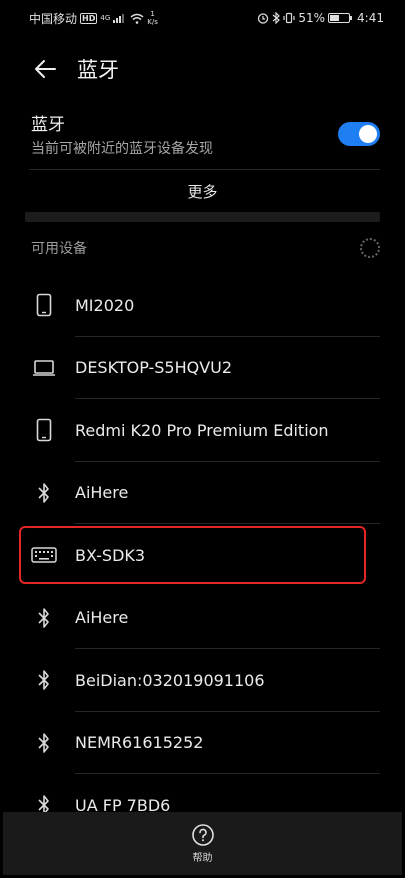 The height and width of the screenshot is (878, 405). I want to click on status-bar: 中国移动 HD 4G 1 K/s 51% 4:41, so click(202, 18).